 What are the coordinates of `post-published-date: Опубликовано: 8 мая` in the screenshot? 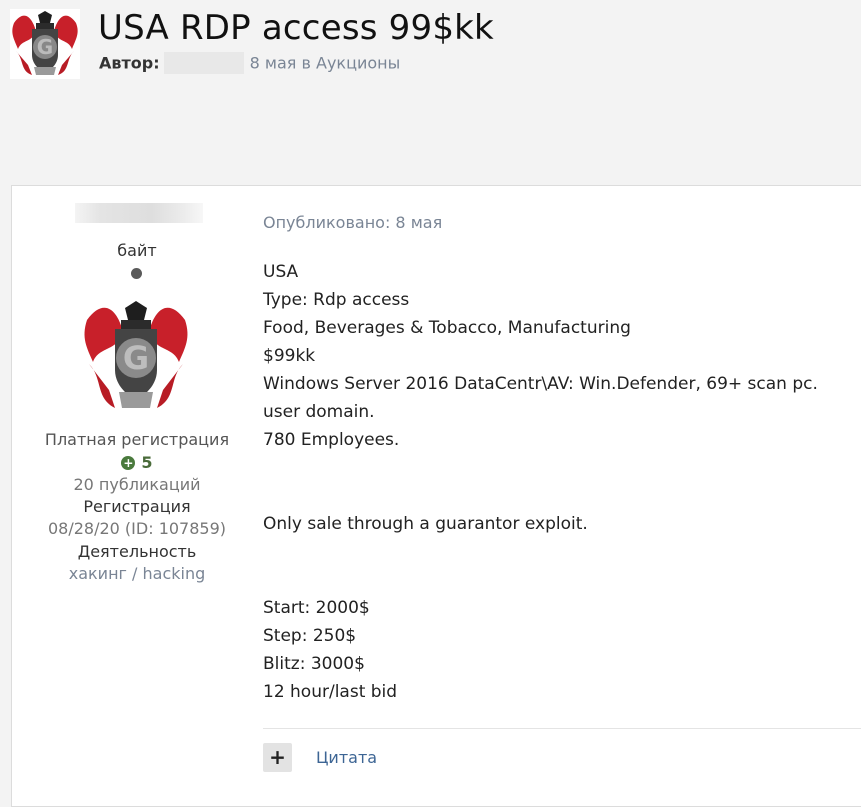 It's located at (353, 222).